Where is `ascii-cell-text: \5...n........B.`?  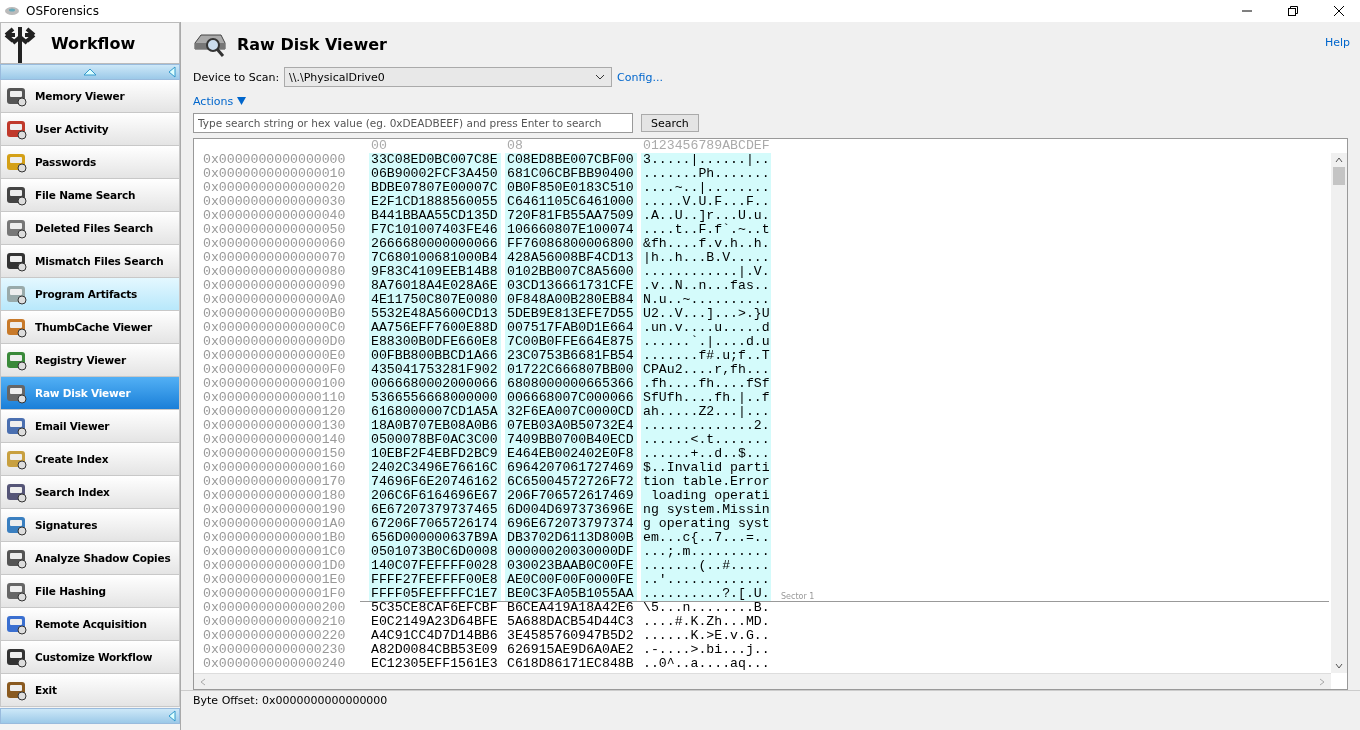 ascii-cell-text: \5...n........B. is located at coordinates (706, 608).